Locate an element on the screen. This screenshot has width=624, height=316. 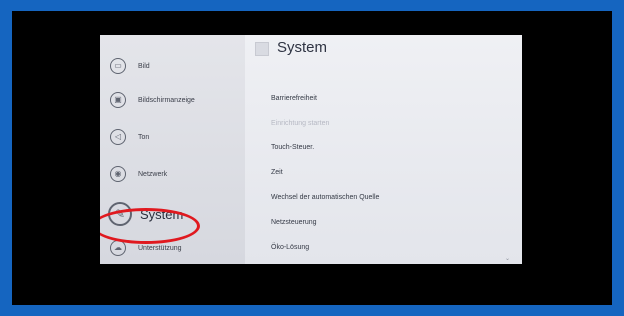
sidebar-item-label: System is located at coordinates (162, 214).